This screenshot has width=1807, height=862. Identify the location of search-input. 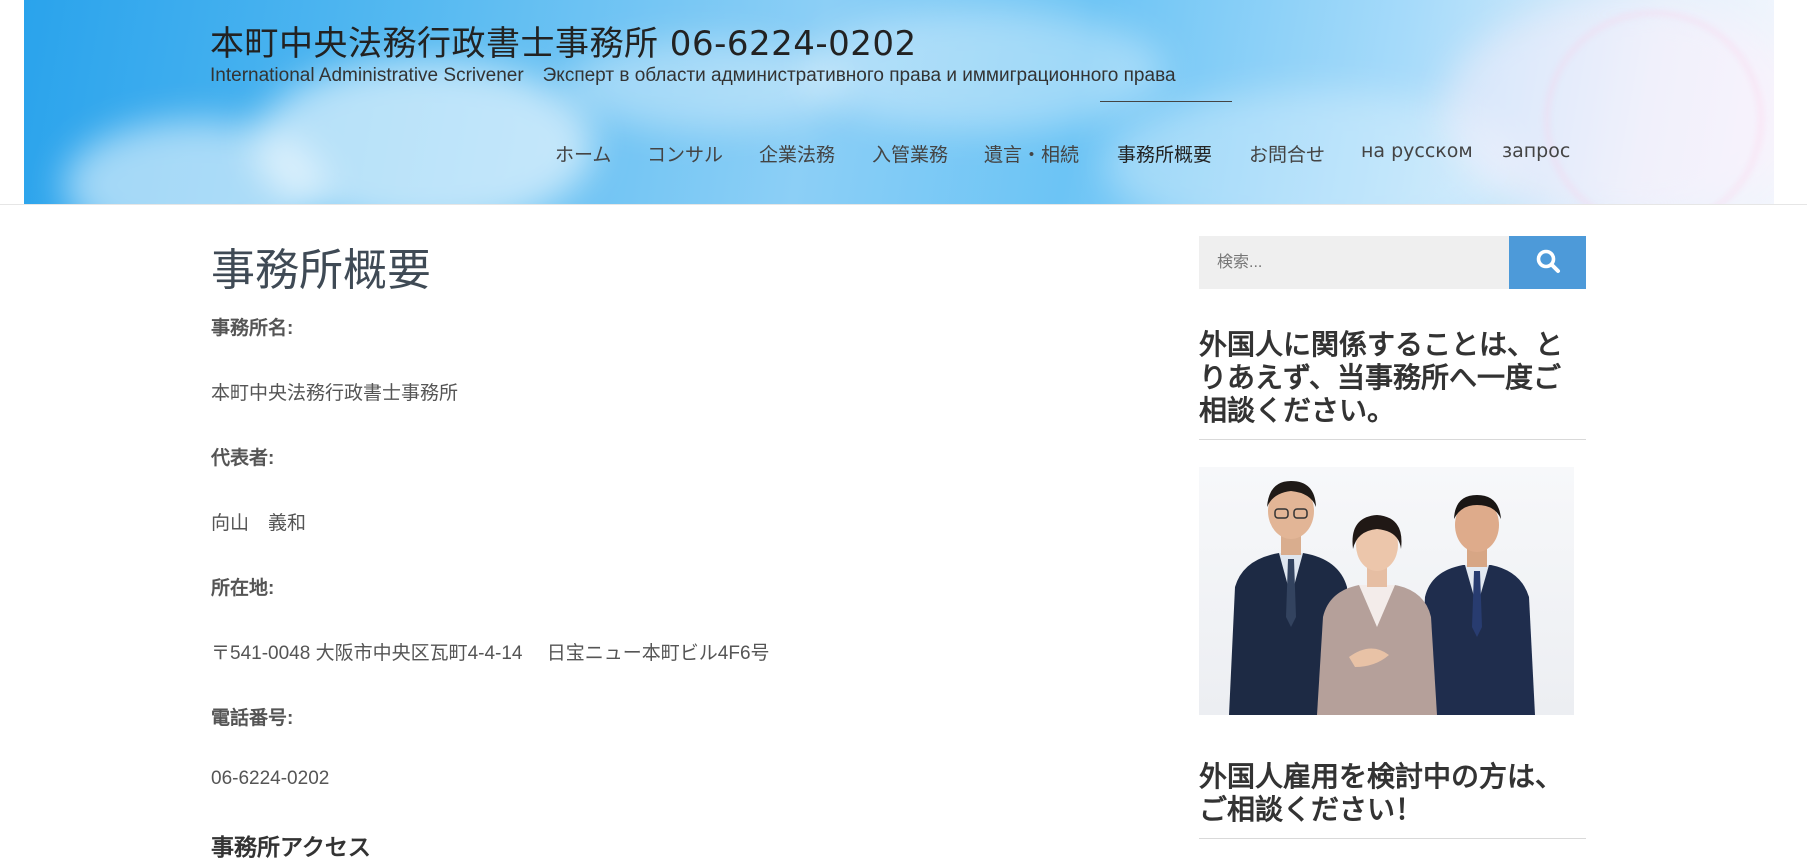
(1354, 262).